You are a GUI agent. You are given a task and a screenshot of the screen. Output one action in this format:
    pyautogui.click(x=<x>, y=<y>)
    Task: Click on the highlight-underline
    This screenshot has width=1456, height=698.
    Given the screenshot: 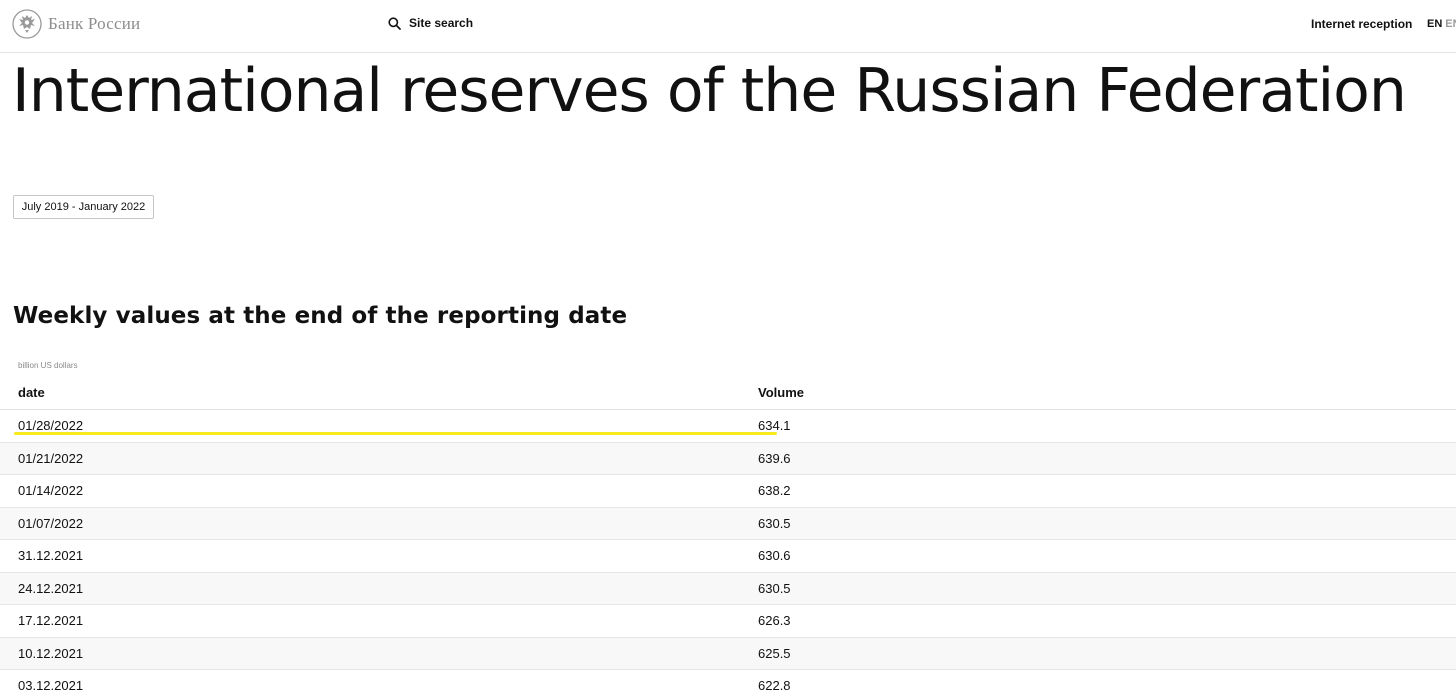 What is the action you would take?
    pyautogui.click(x=395, y=433)
    